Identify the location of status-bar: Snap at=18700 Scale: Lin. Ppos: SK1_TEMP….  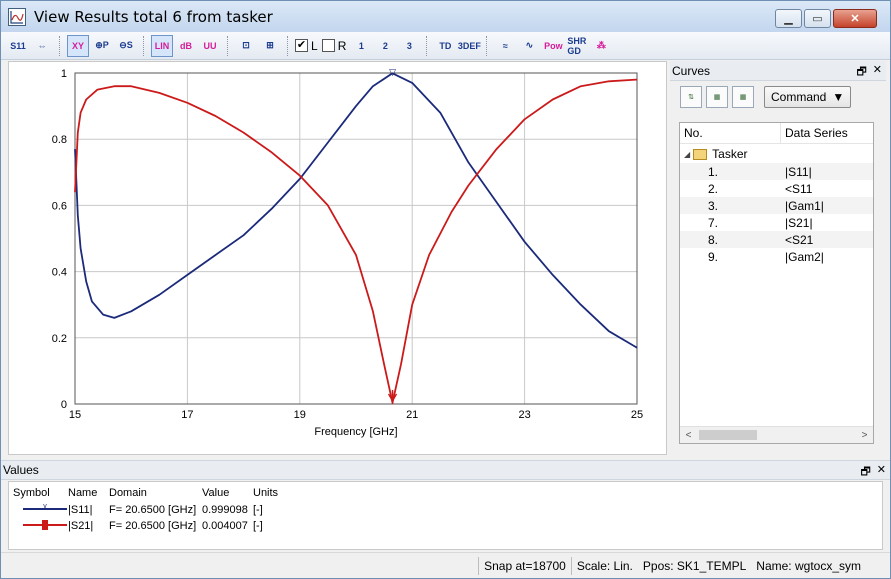
(445, 565).